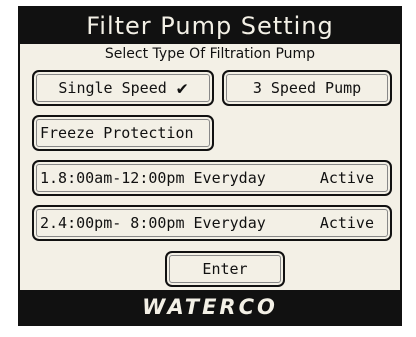 The image size is (416, 337). Describe the element at coordinates (112, 88) in the screenshot. I see `single-speed-label: Single Speed` at that location.